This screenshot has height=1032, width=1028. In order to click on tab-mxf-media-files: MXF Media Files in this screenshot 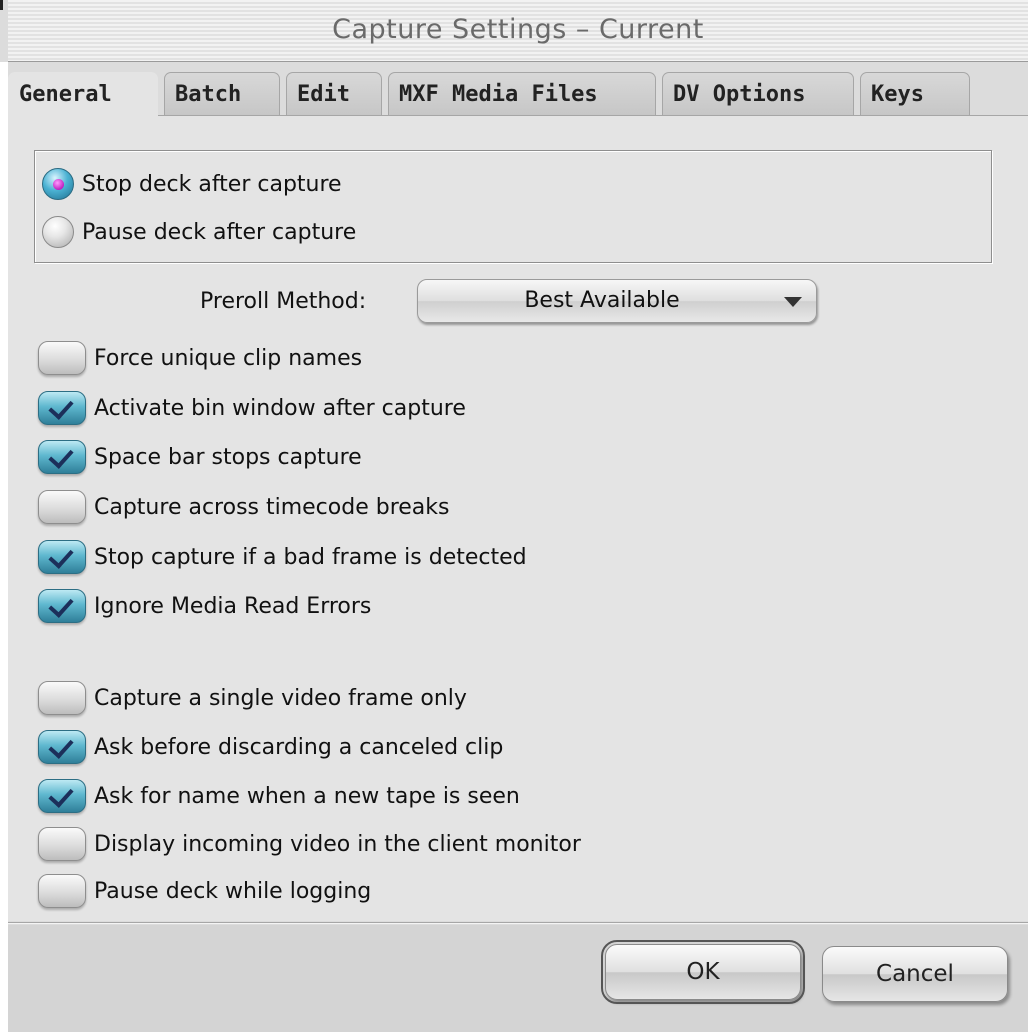, I will do `click(522, 94)`.